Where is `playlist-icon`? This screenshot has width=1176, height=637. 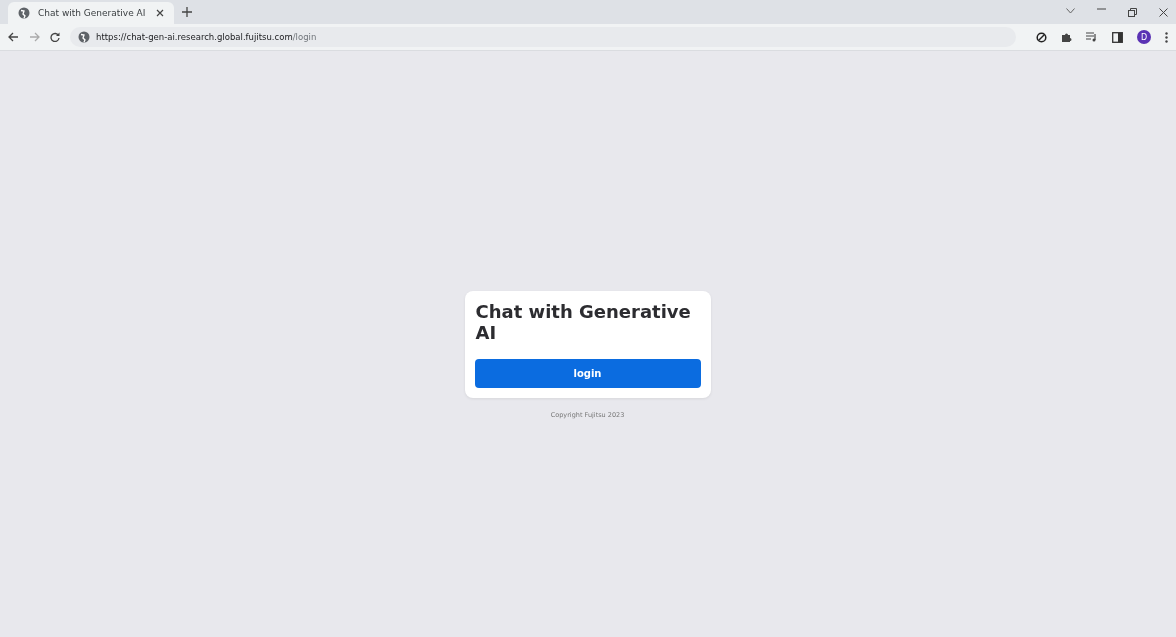 playlist-icon is located at coordinates (1092, 37).